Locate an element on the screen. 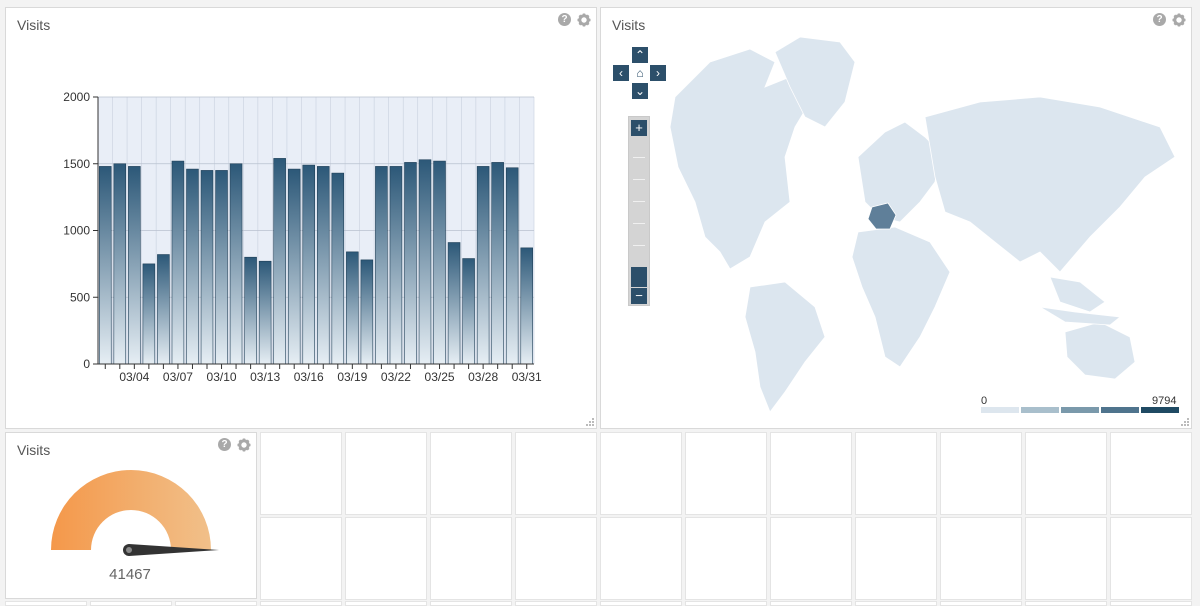  x-tick-label: 03/13 is located at coordinates (265, 377).